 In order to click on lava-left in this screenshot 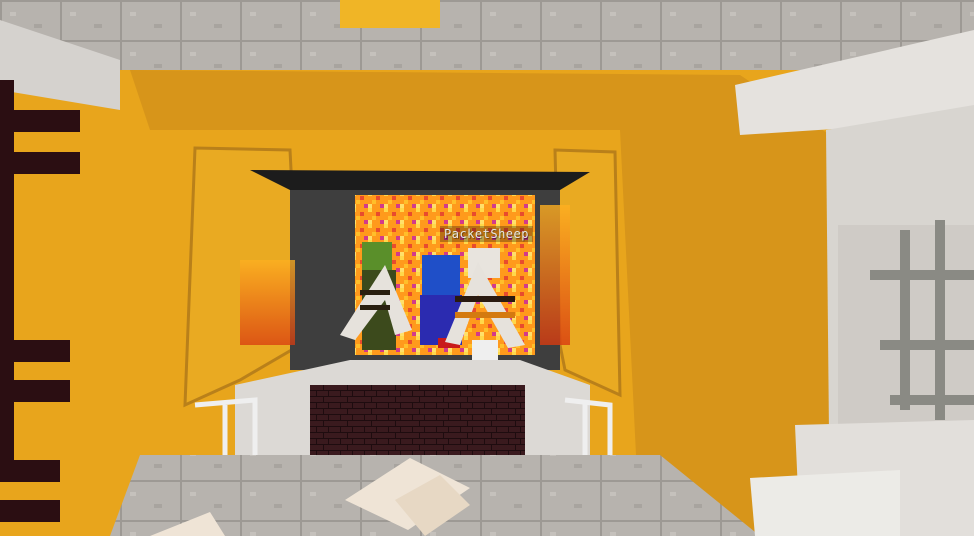, I will do `click(267, 302)`.